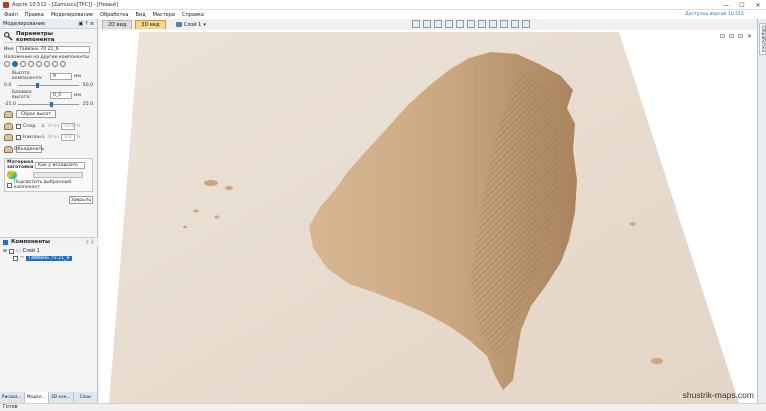  I want to click on menu-wizards: Мастера, so click(164, 15).